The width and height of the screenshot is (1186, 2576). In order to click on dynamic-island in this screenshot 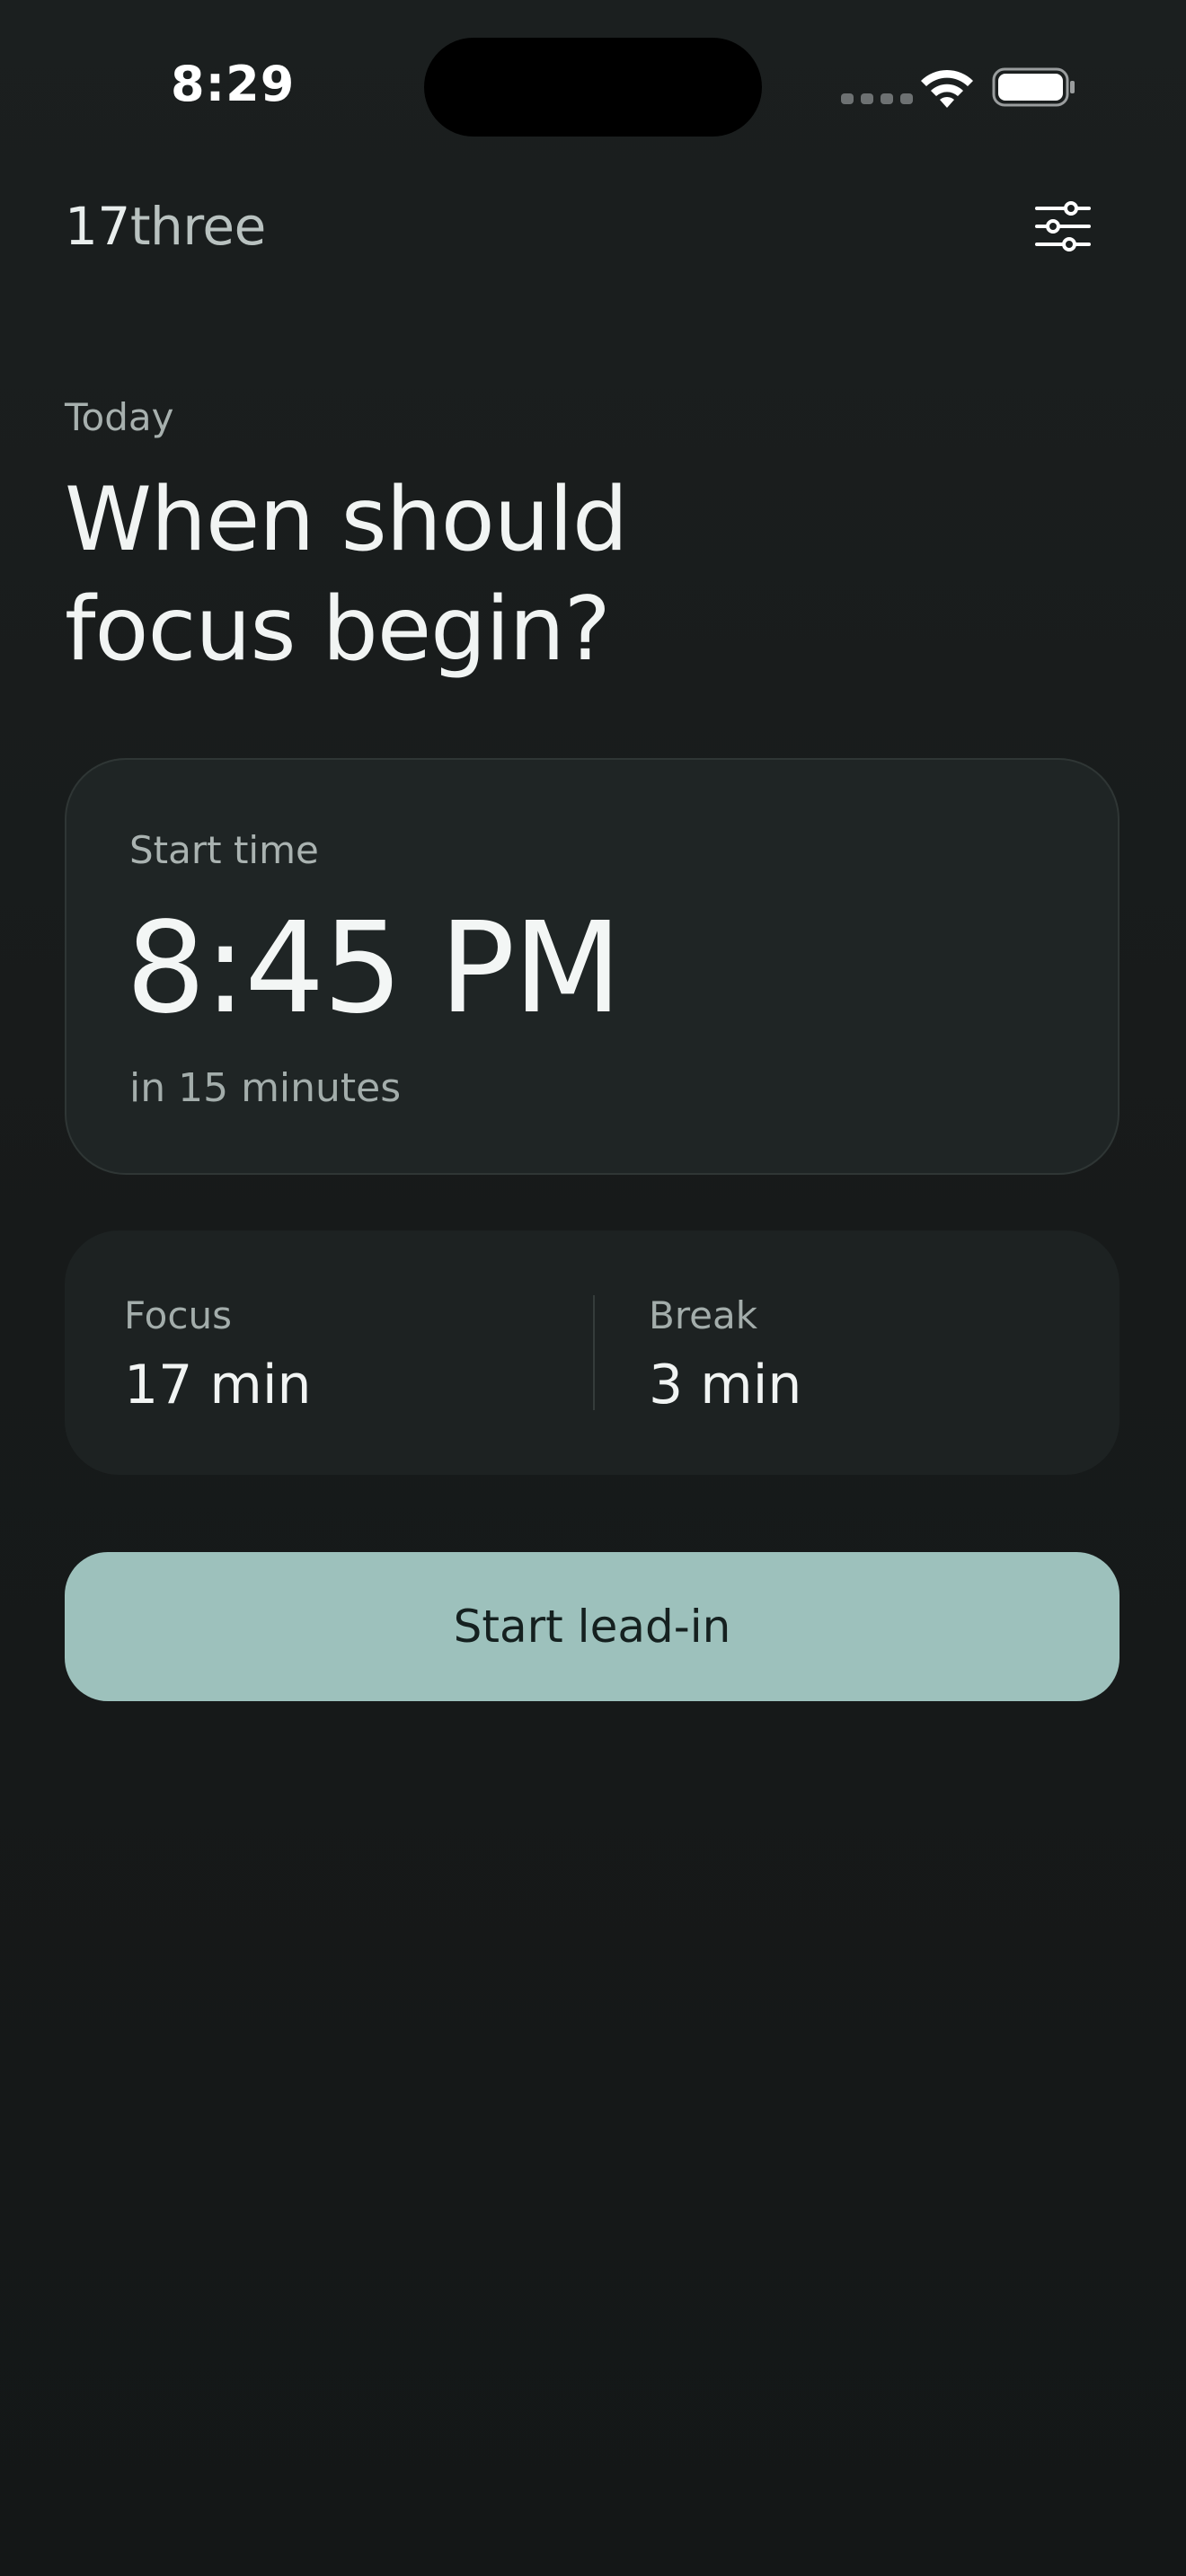, I will do `click(593, 87)`.